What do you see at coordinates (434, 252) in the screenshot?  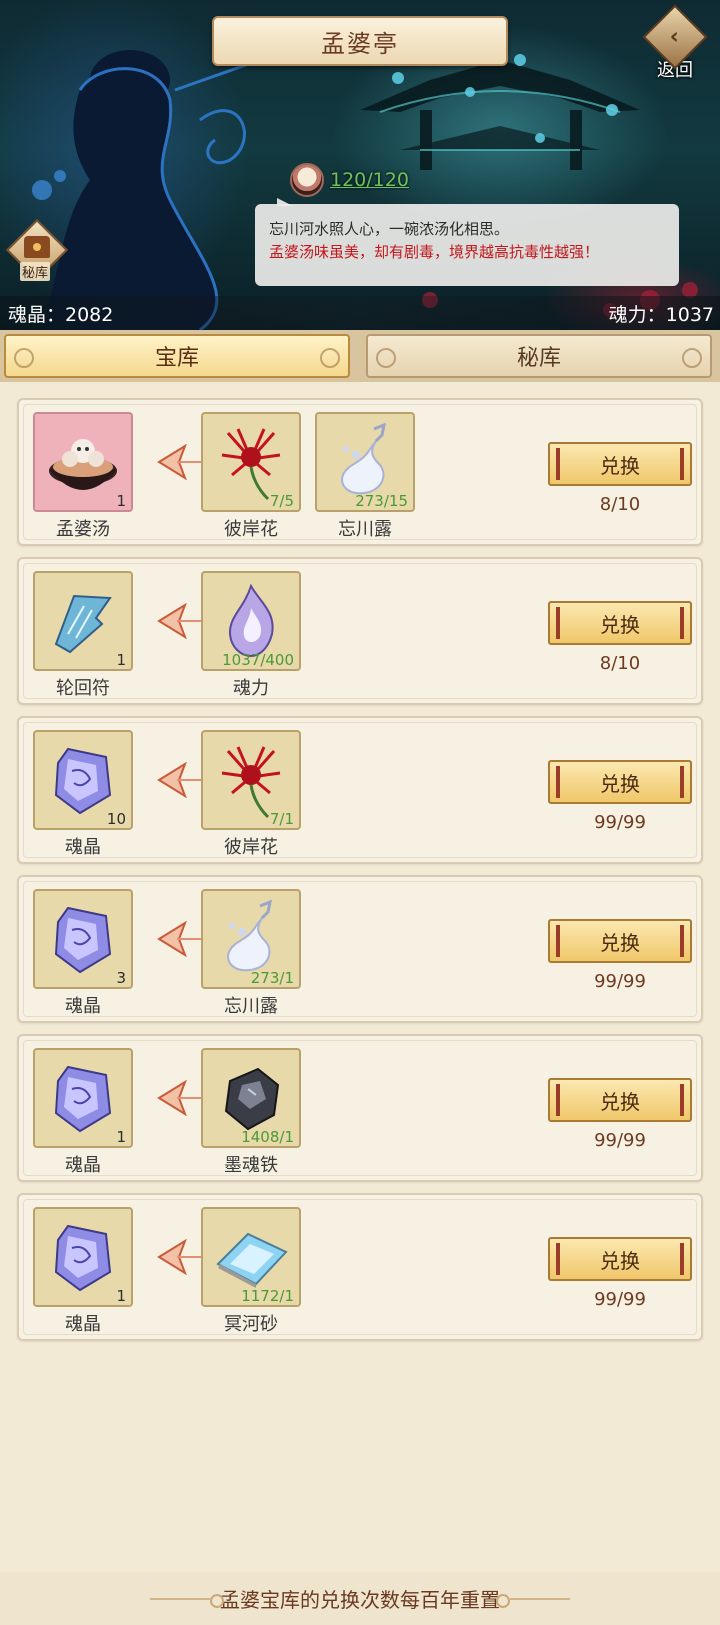 I see `dialog-line-2: 孟婆汤味虽美，却有剧毒，境界越高抗毒性越强！` at bounding box center [434, 252].